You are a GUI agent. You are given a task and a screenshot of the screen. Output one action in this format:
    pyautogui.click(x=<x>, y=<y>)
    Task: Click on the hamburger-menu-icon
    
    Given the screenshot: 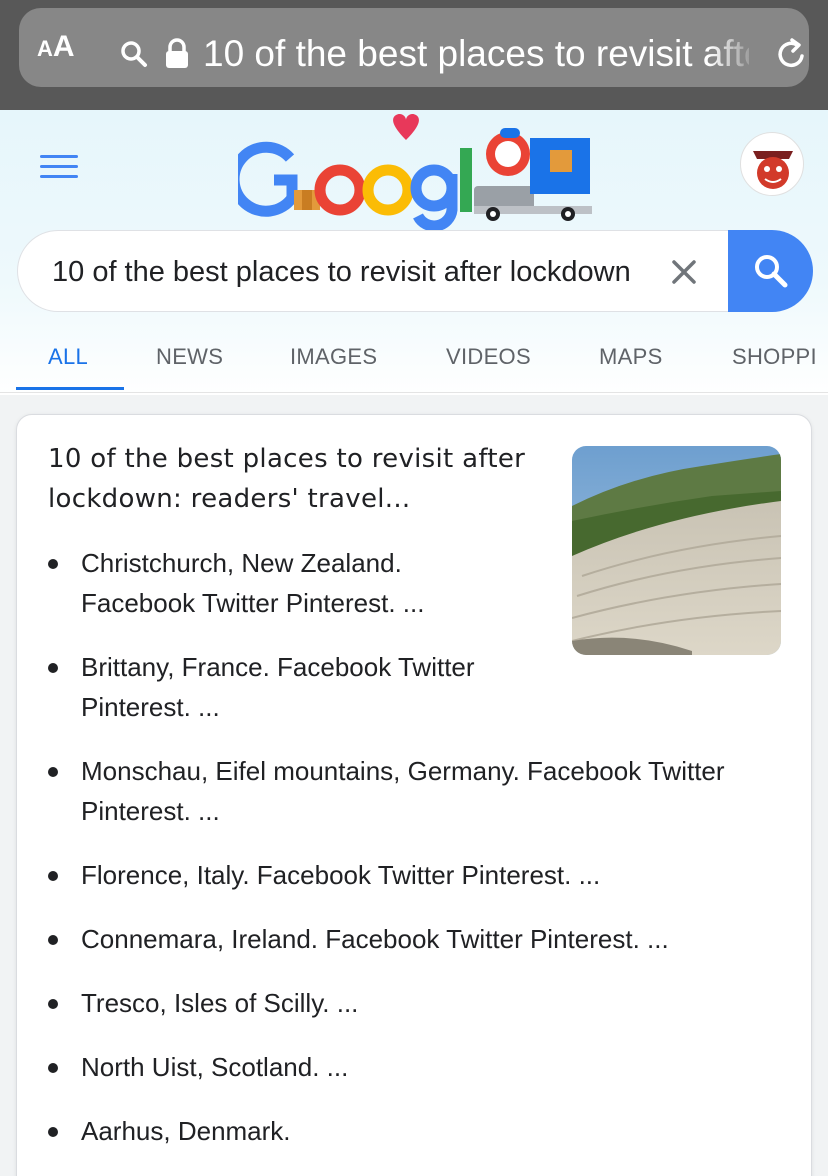 What is the action you would take?
    pyautogui.click(x=60, y=167)
    